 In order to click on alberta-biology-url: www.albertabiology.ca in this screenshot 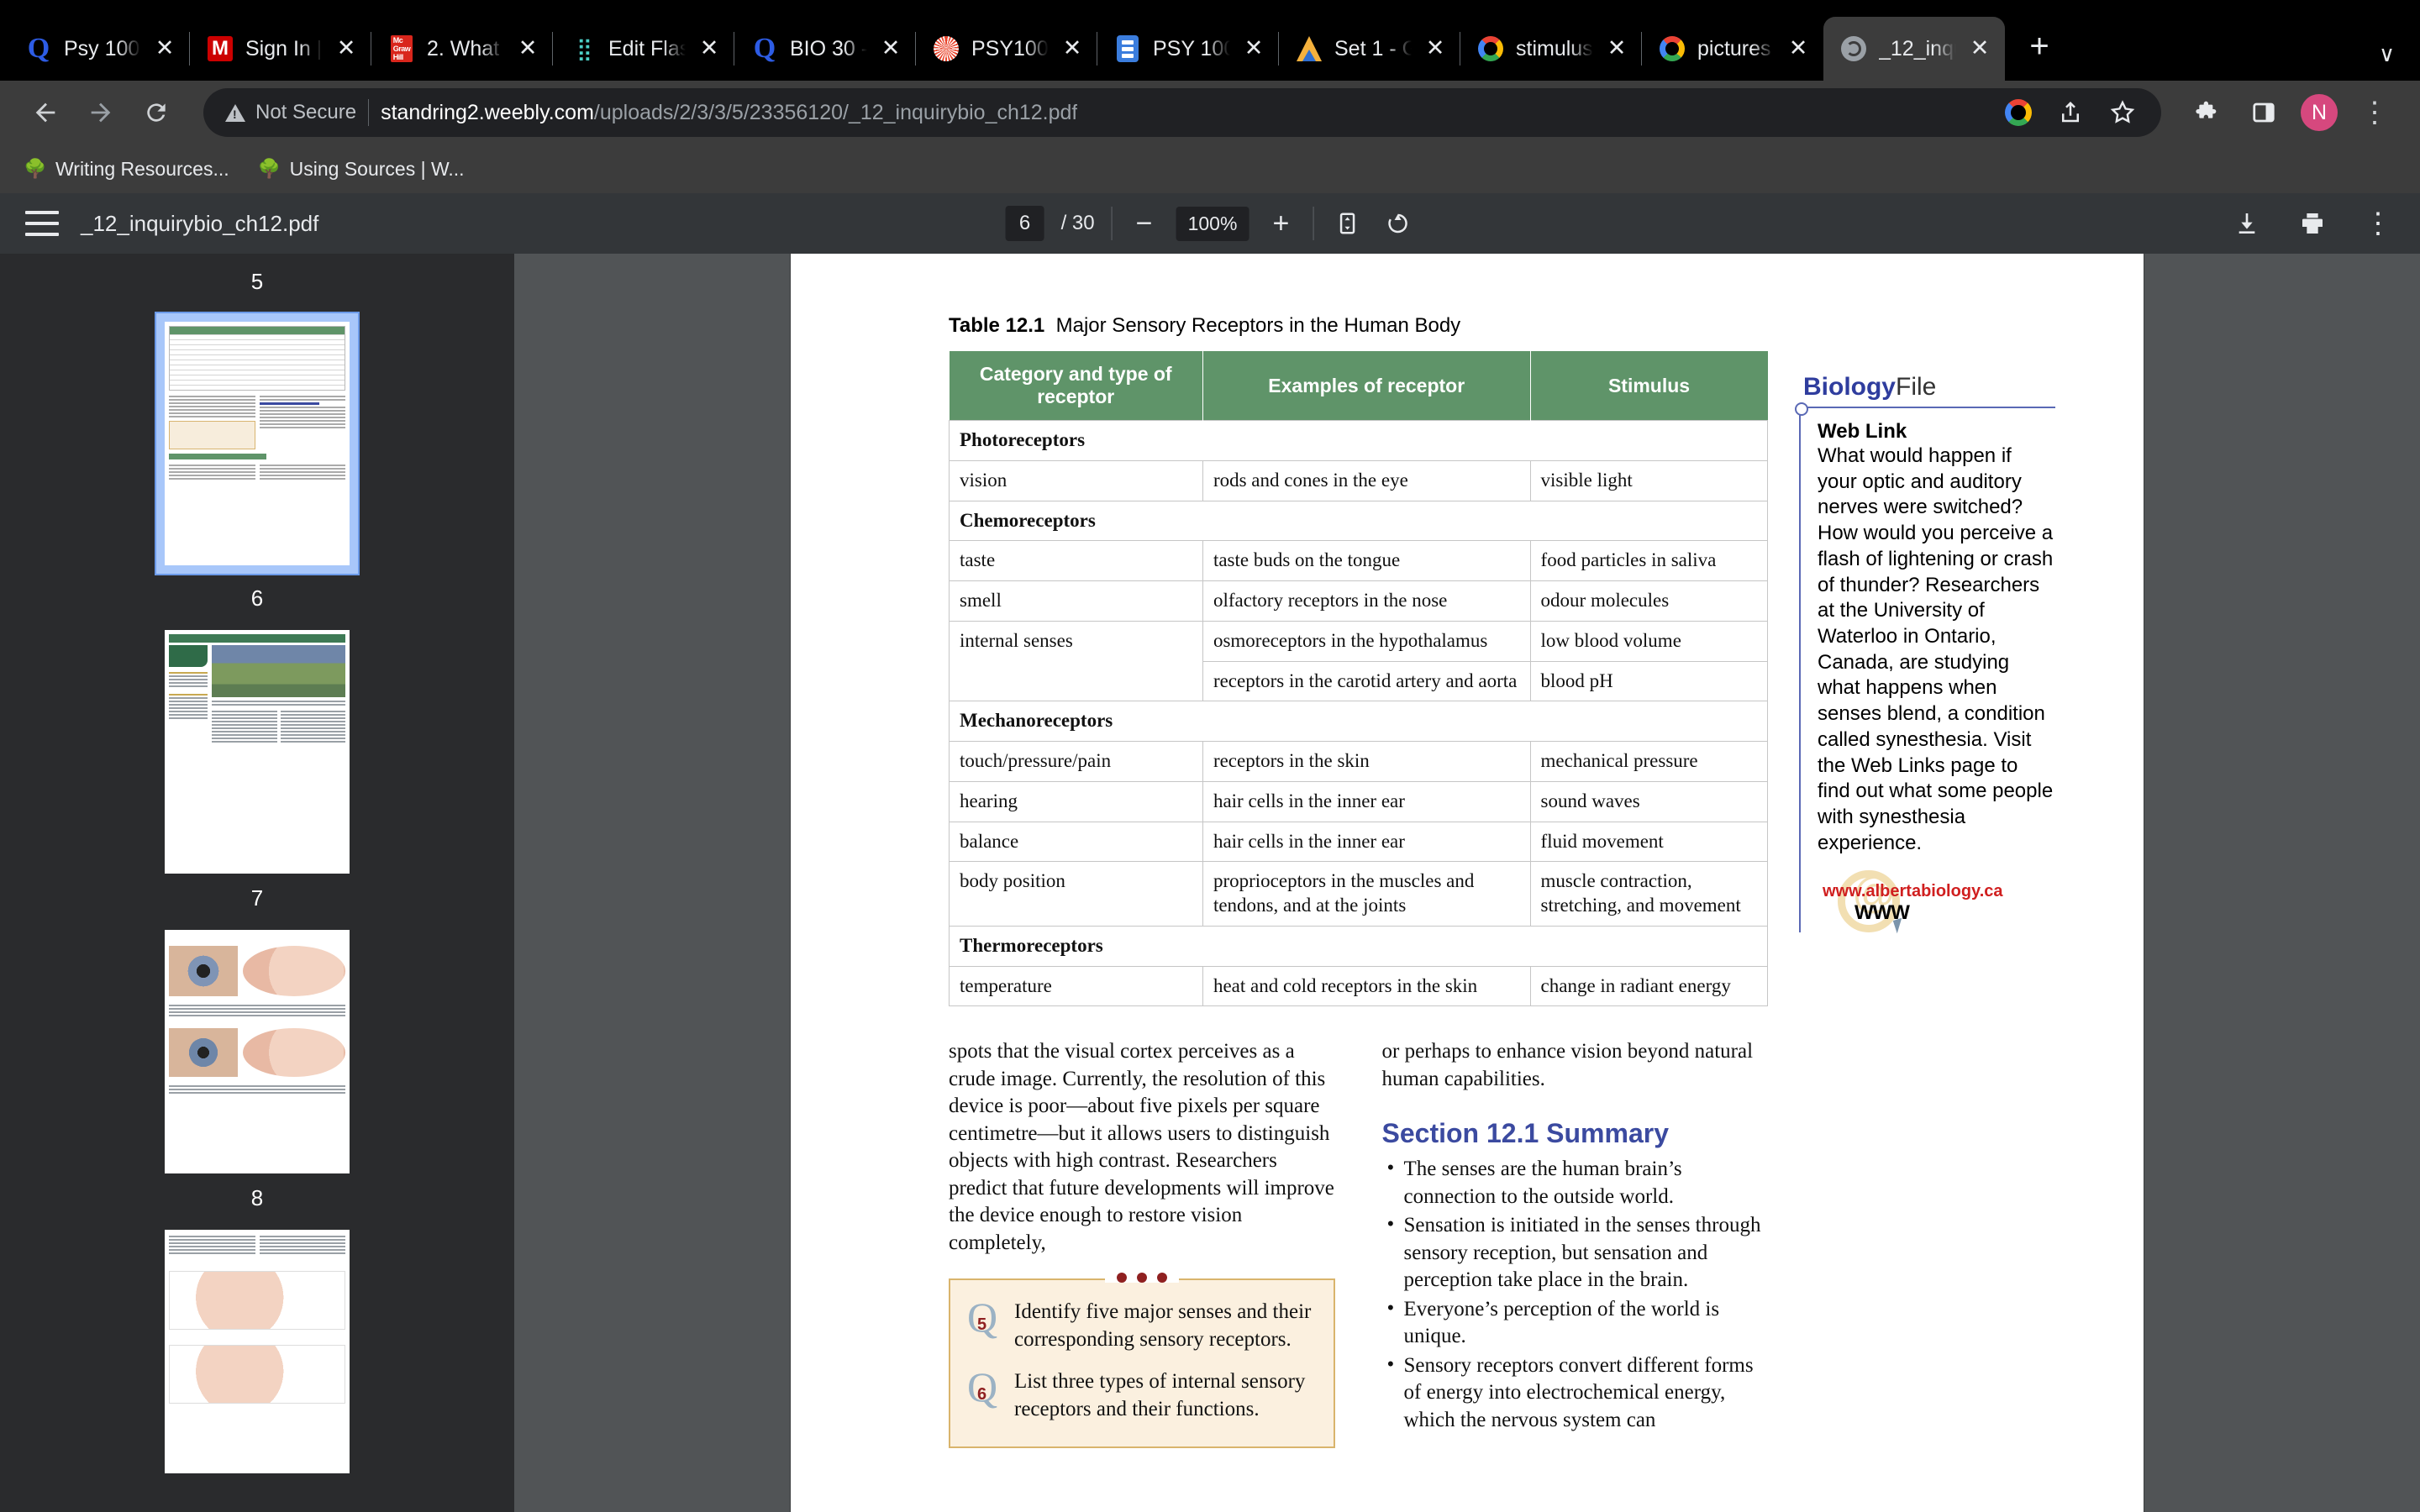, I will do `click(1913, 890)`.